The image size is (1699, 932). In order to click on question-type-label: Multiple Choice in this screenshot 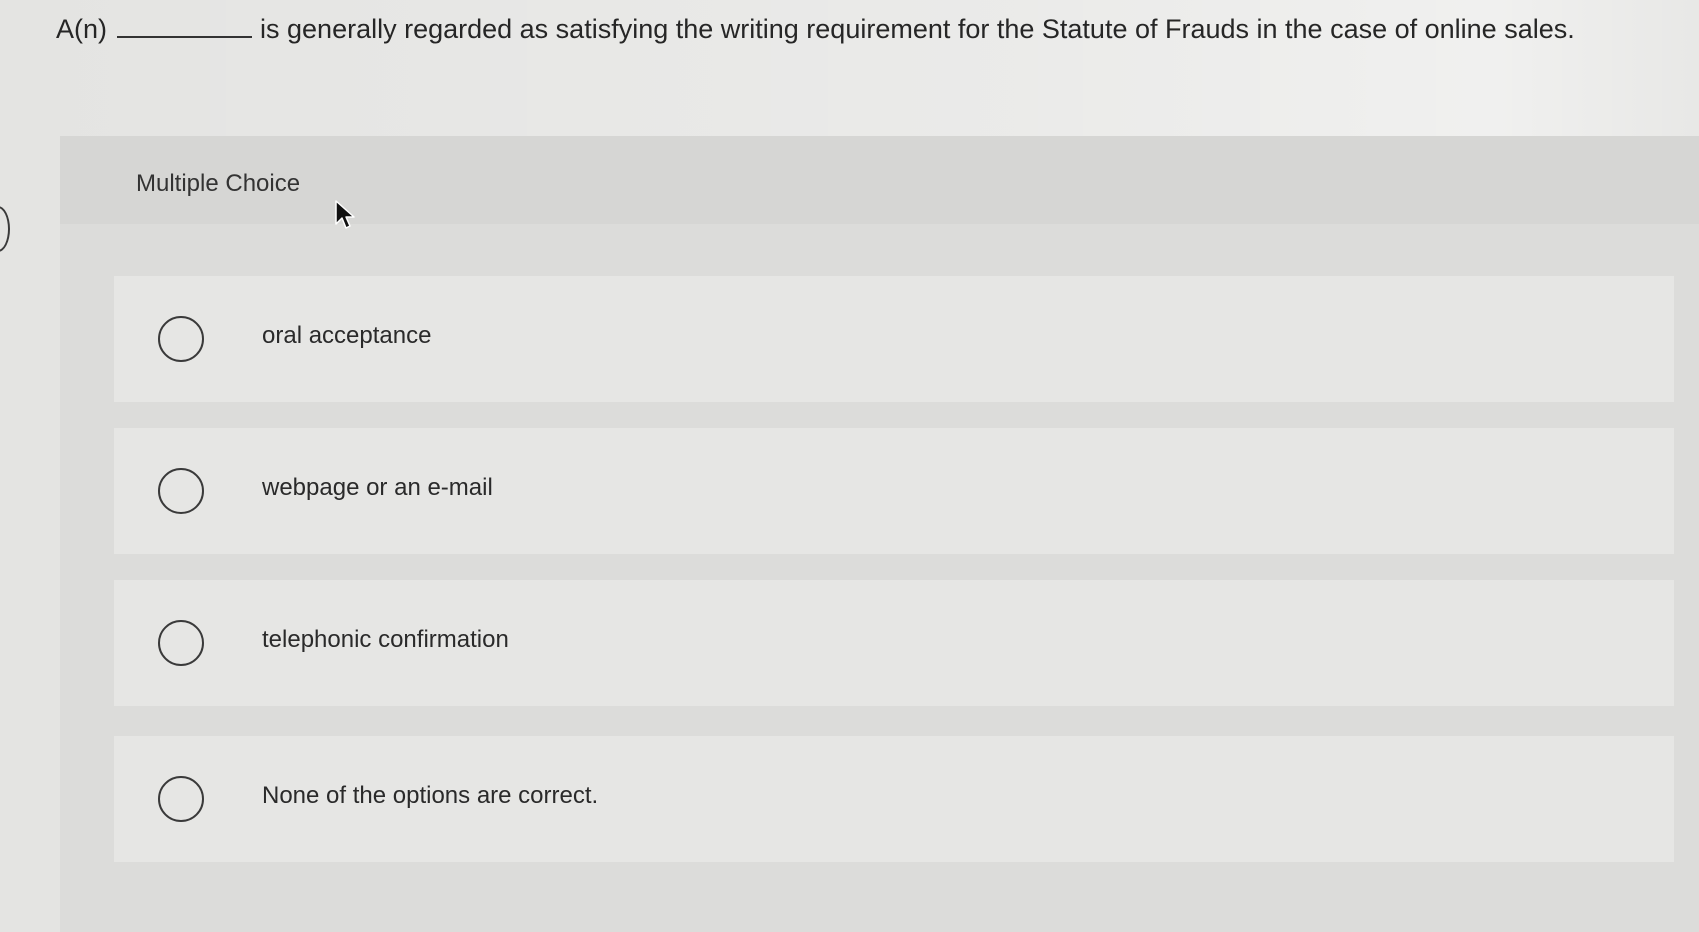, I will do `click(218, 183)`.